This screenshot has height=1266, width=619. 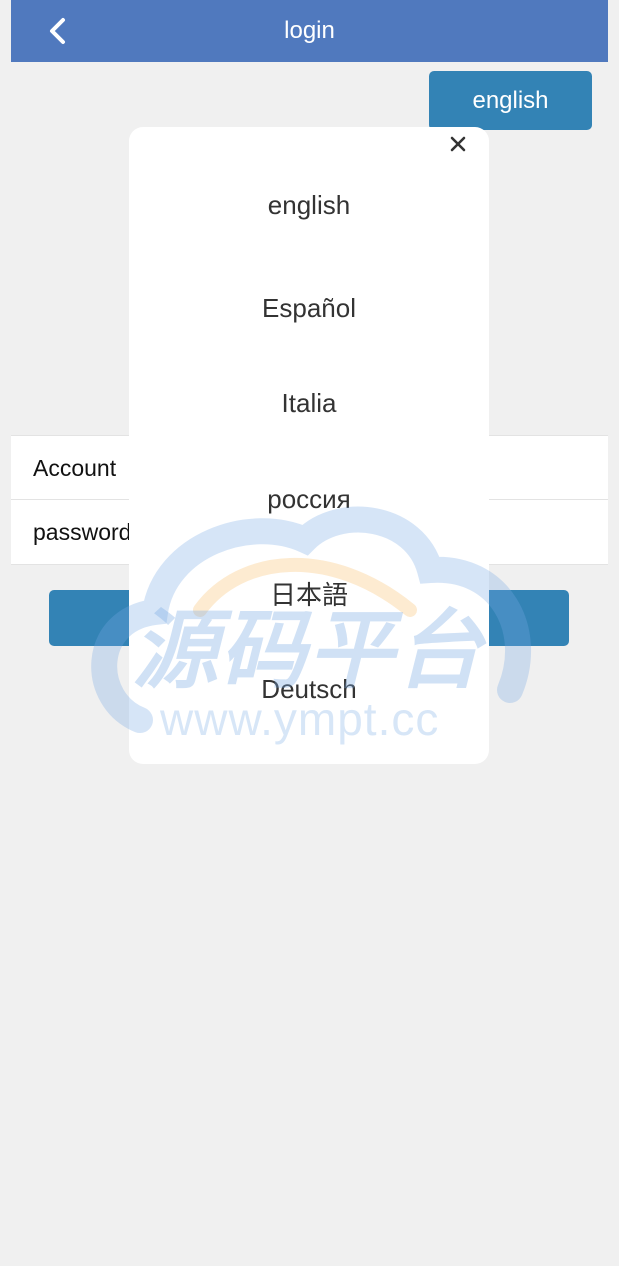 I want to click on language-option-spanish: Español, so click(x=309, y=308).